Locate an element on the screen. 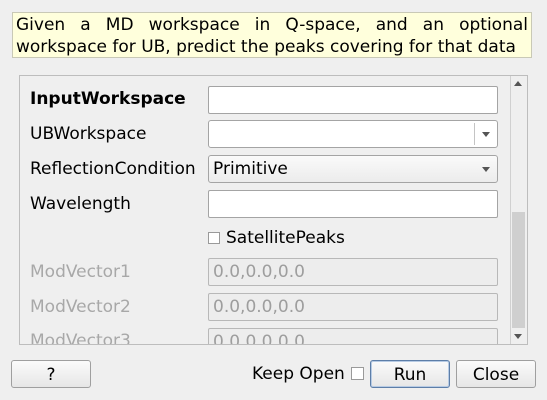 The image size is (547, 400). mod-vector2-label: ModVector2 is located at coordinates (80, 307).